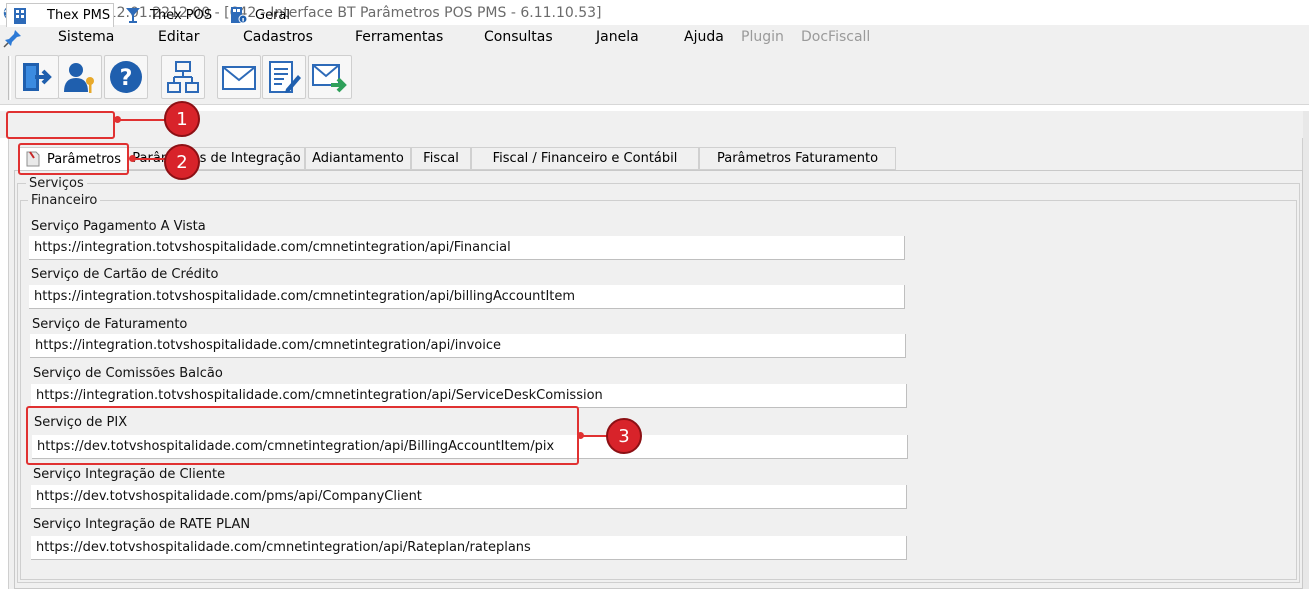  What do you see at coordinates (654, 78) in the screenshot?
I see `toolbar: ?` at bounding box center [654, 78].